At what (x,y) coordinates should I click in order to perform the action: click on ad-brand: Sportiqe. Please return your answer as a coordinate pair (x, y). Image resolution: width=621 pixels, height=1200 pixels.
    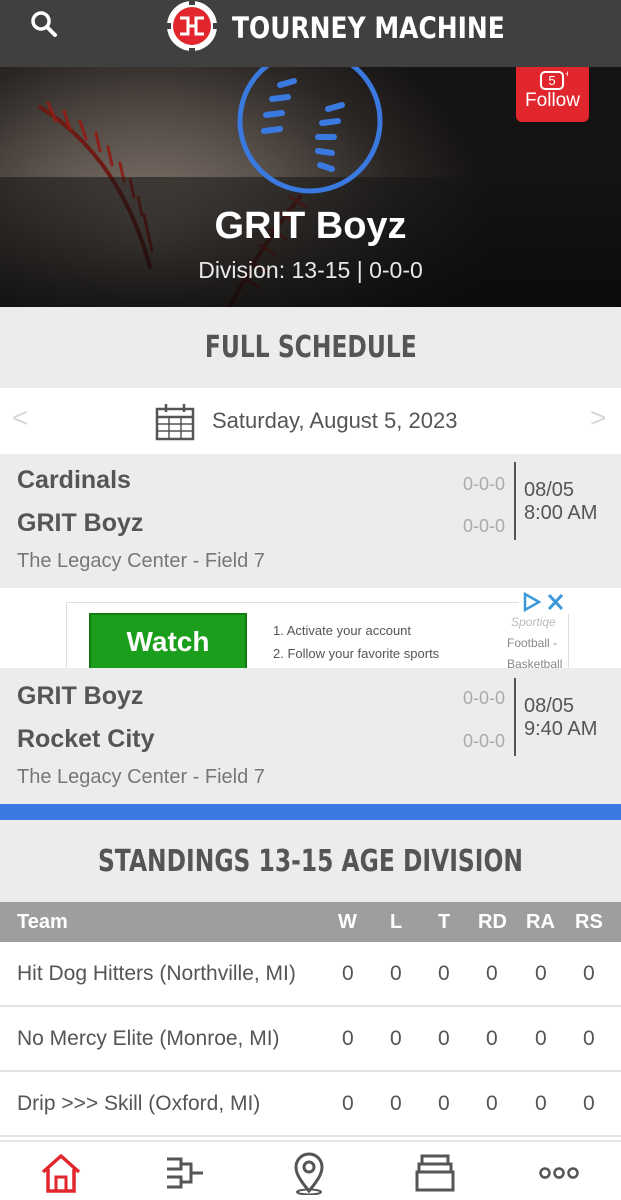
    Looking at the image, I should click on (533, 622).